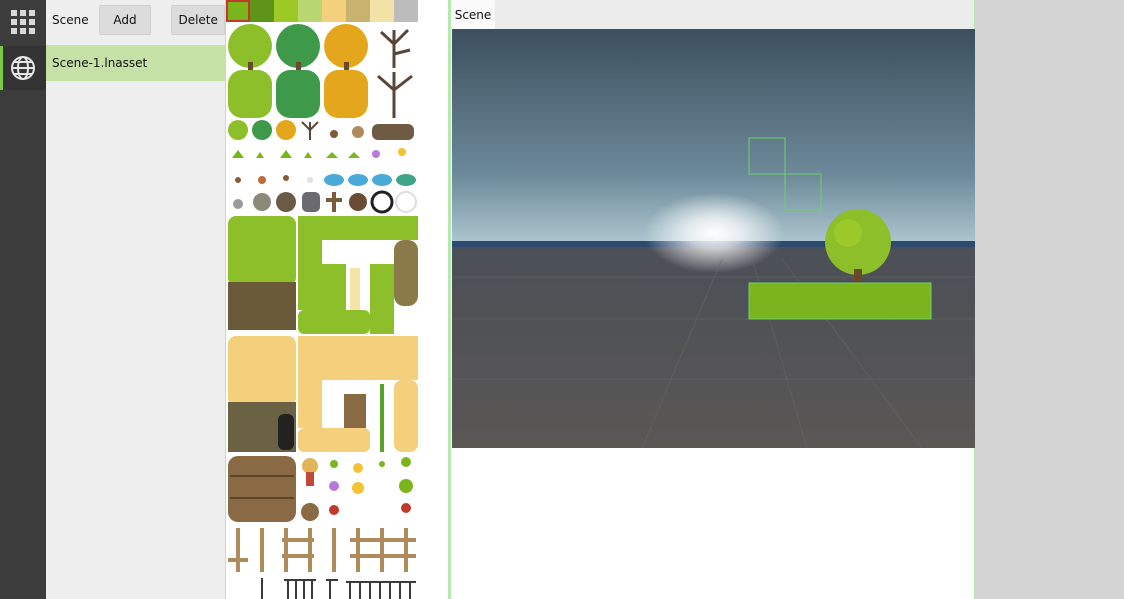  What do you see at coordinates (198, 20) in the screenshot?
I see `delete-button: Delete` at bounding box center [198, 20].